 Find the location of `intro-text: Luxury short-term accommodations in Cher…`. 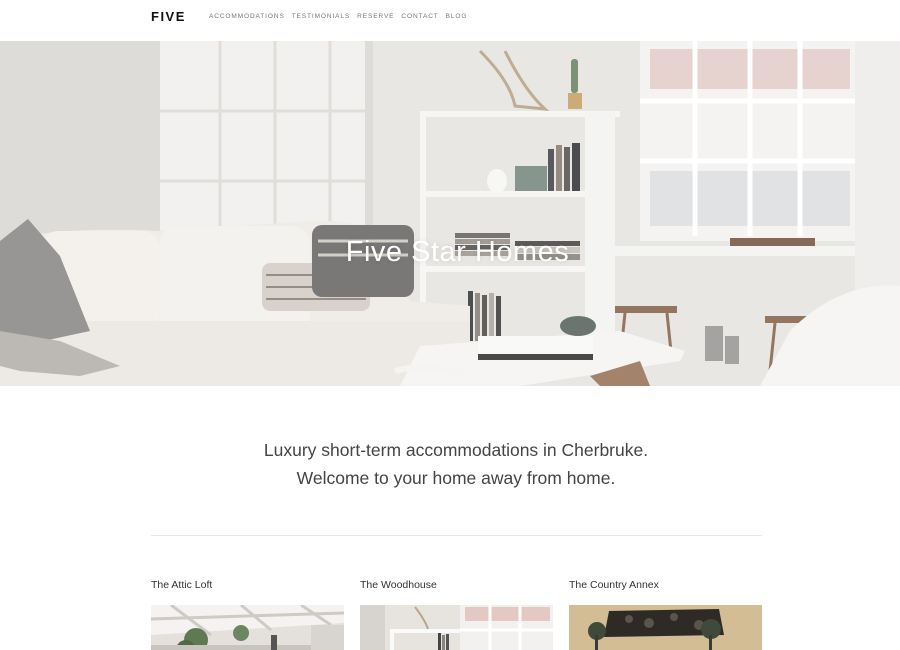

intro-text: Luxury short-term accommodations in Cher… is located at coordinates (450, 464).